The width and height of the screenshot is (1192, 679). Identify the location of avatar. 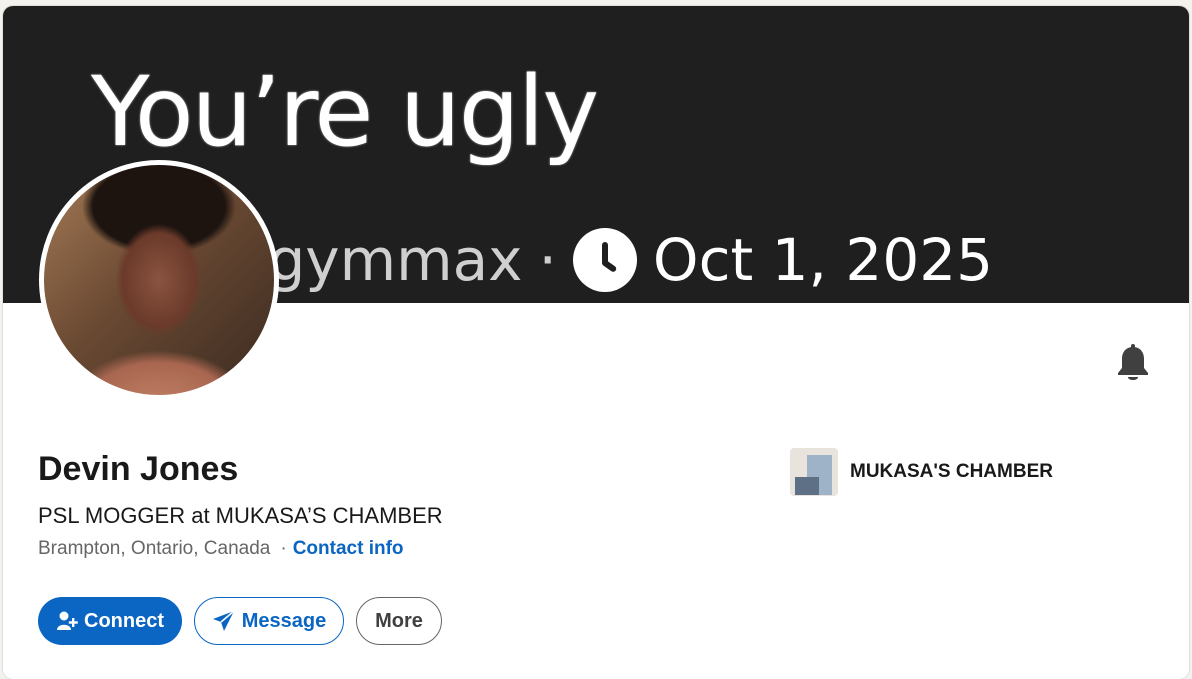
(159, 280).